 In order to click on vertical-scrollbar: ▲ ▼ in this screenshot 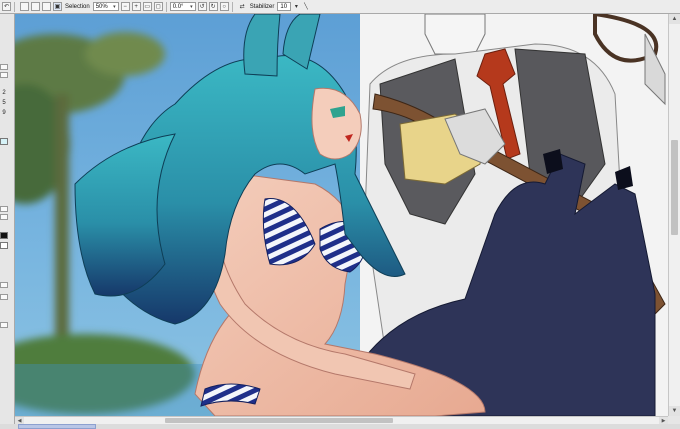, I will do `click(674, 215)`.